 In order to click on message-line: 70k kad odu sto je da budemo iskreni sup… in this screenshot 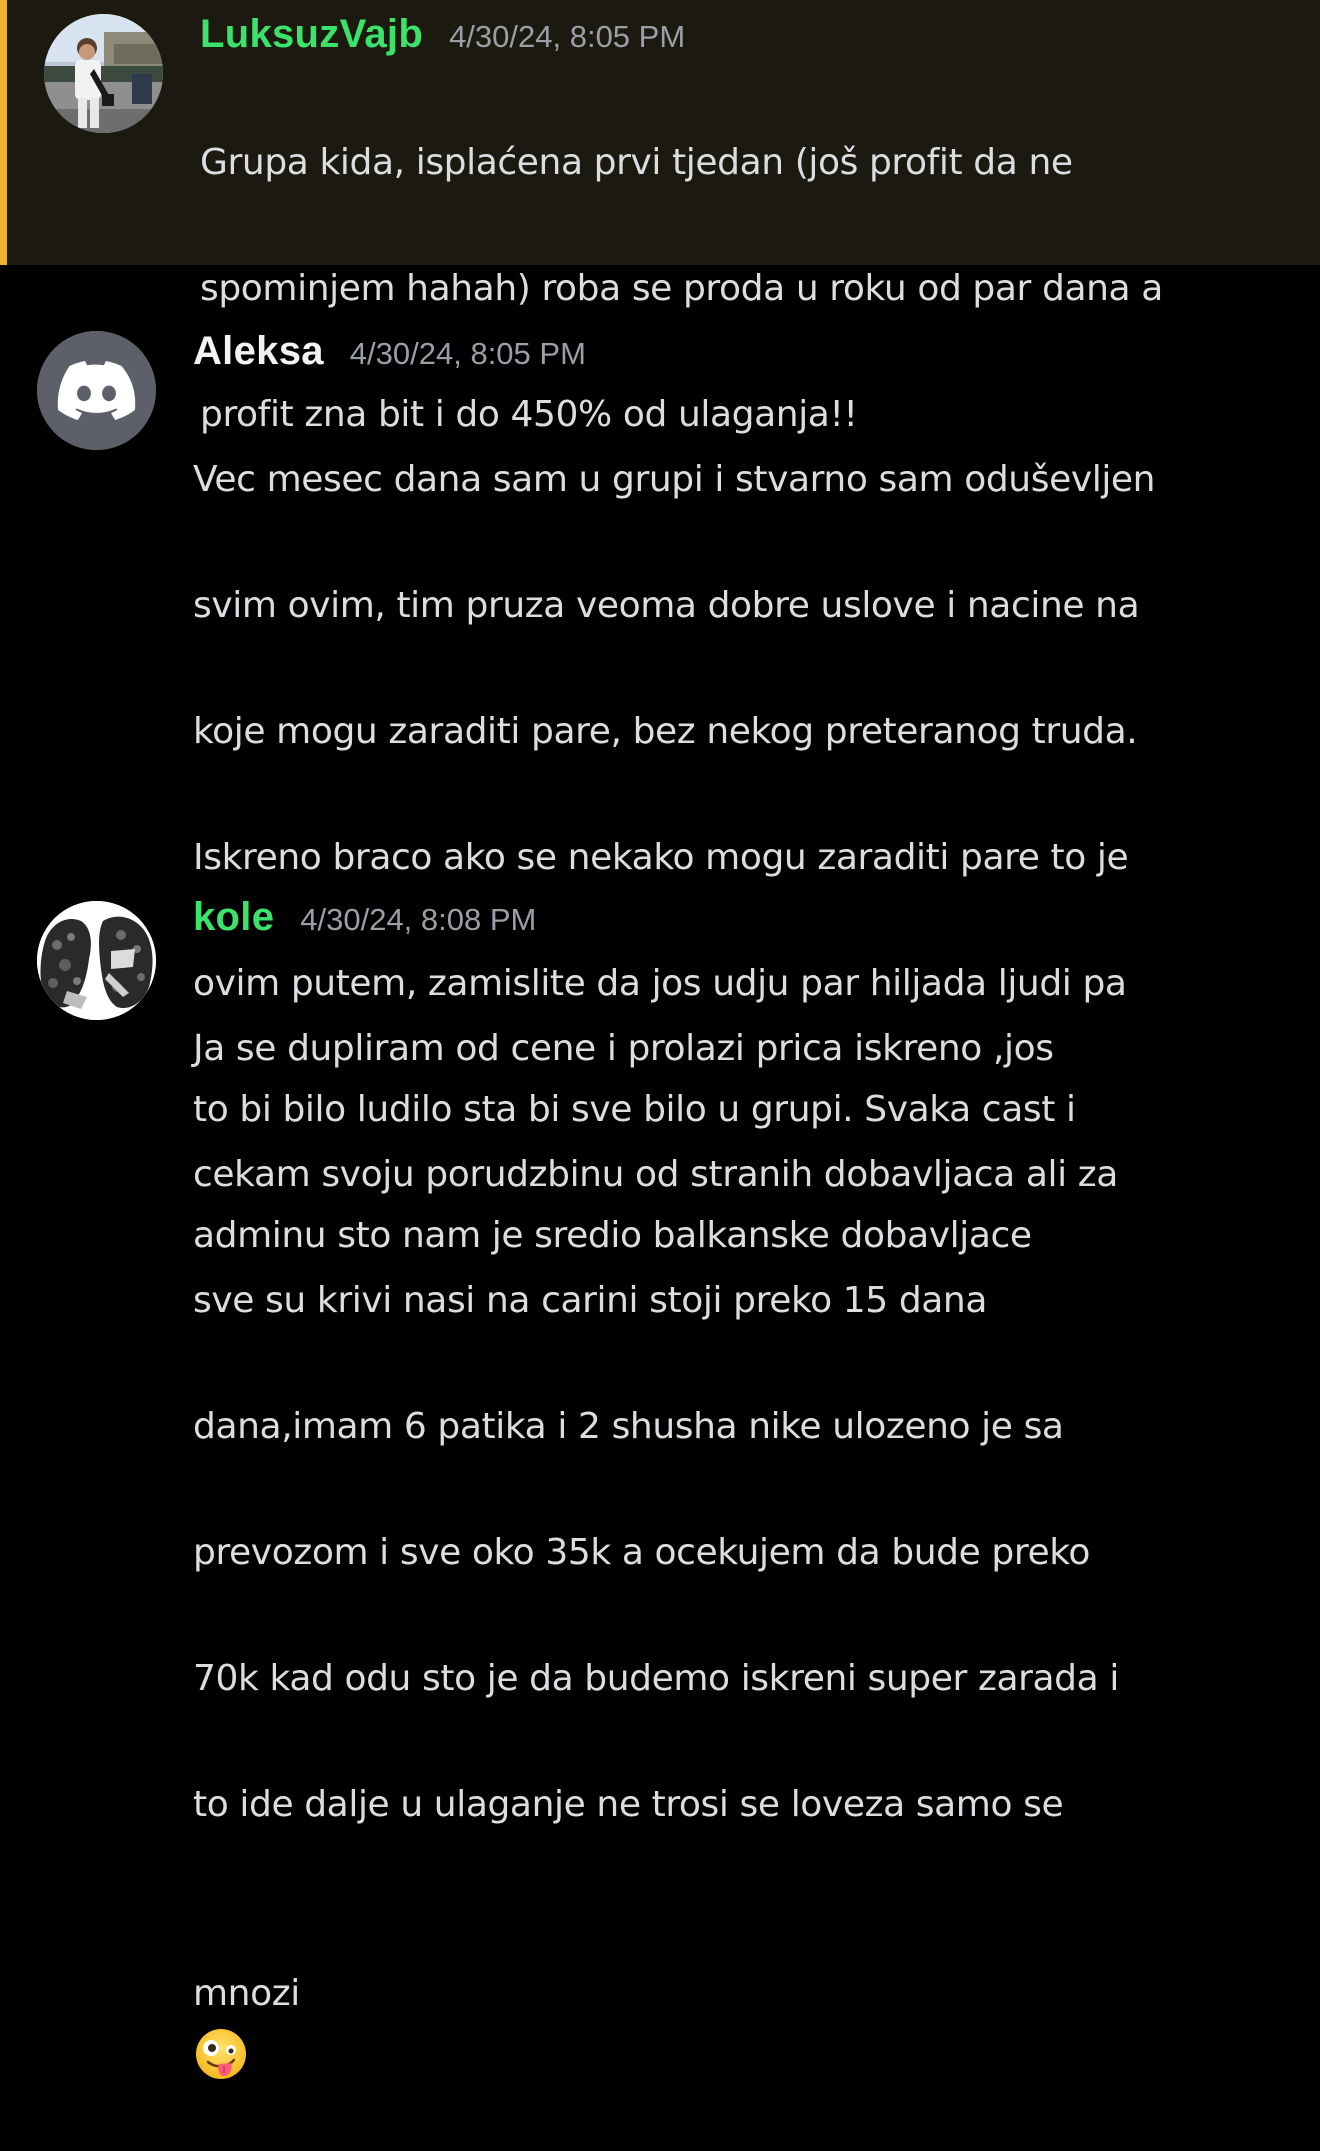, I will do `click(656, 1678)`.